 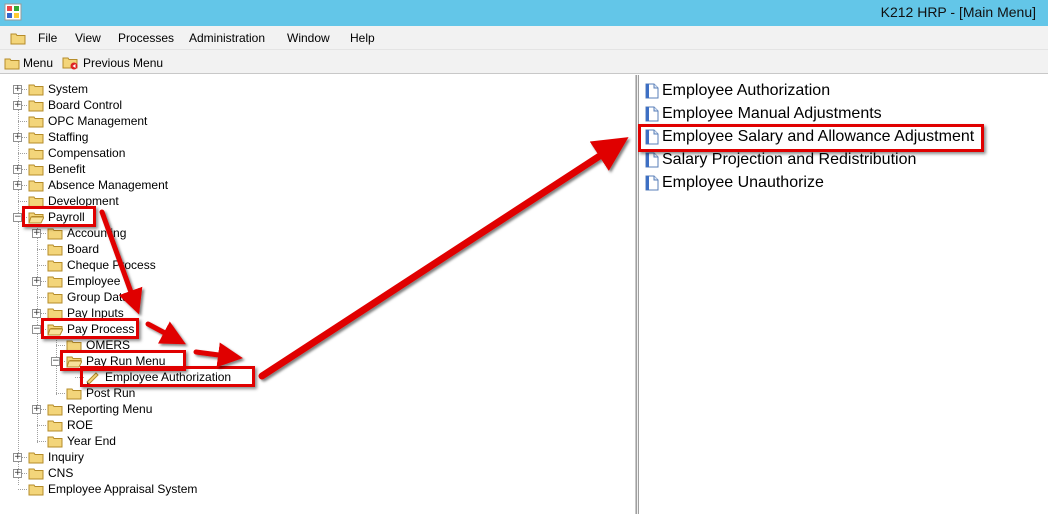 What do you see at coordinates (87, 121) in the screenshot?
I see `tree-node: OPC Management` at bounding box center [87, 121].